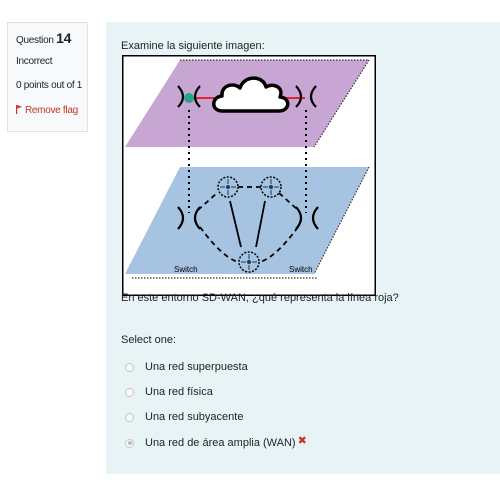 The height and width of the screenshot is (500, 500). I want to click on switch-label-left: Switch, so click(186, 269).